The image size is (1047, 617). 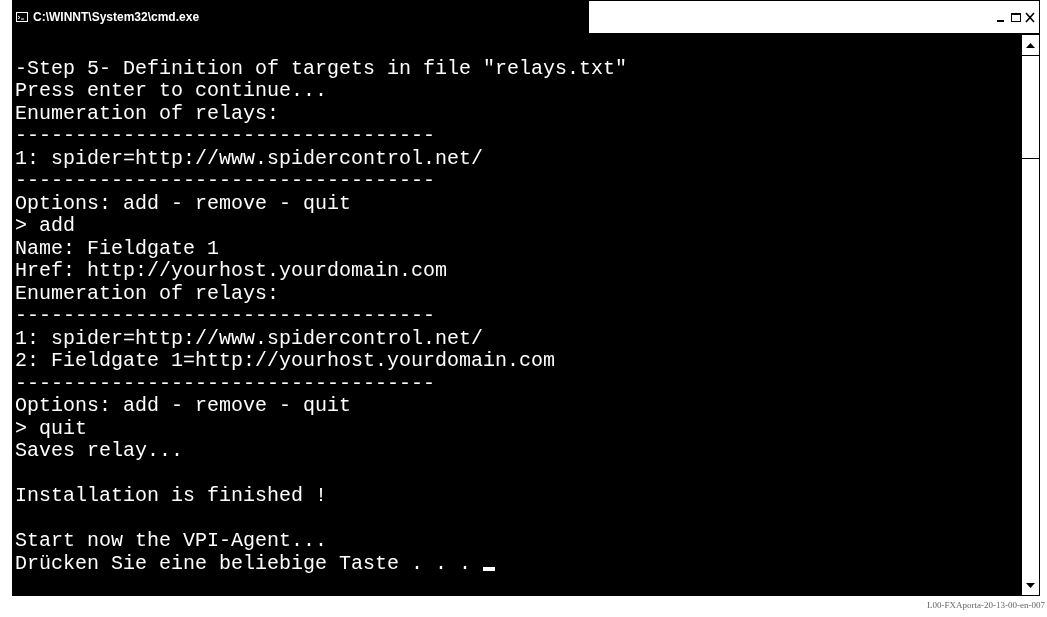 I want to click on scrollbar, so click(x=1030, y=315).